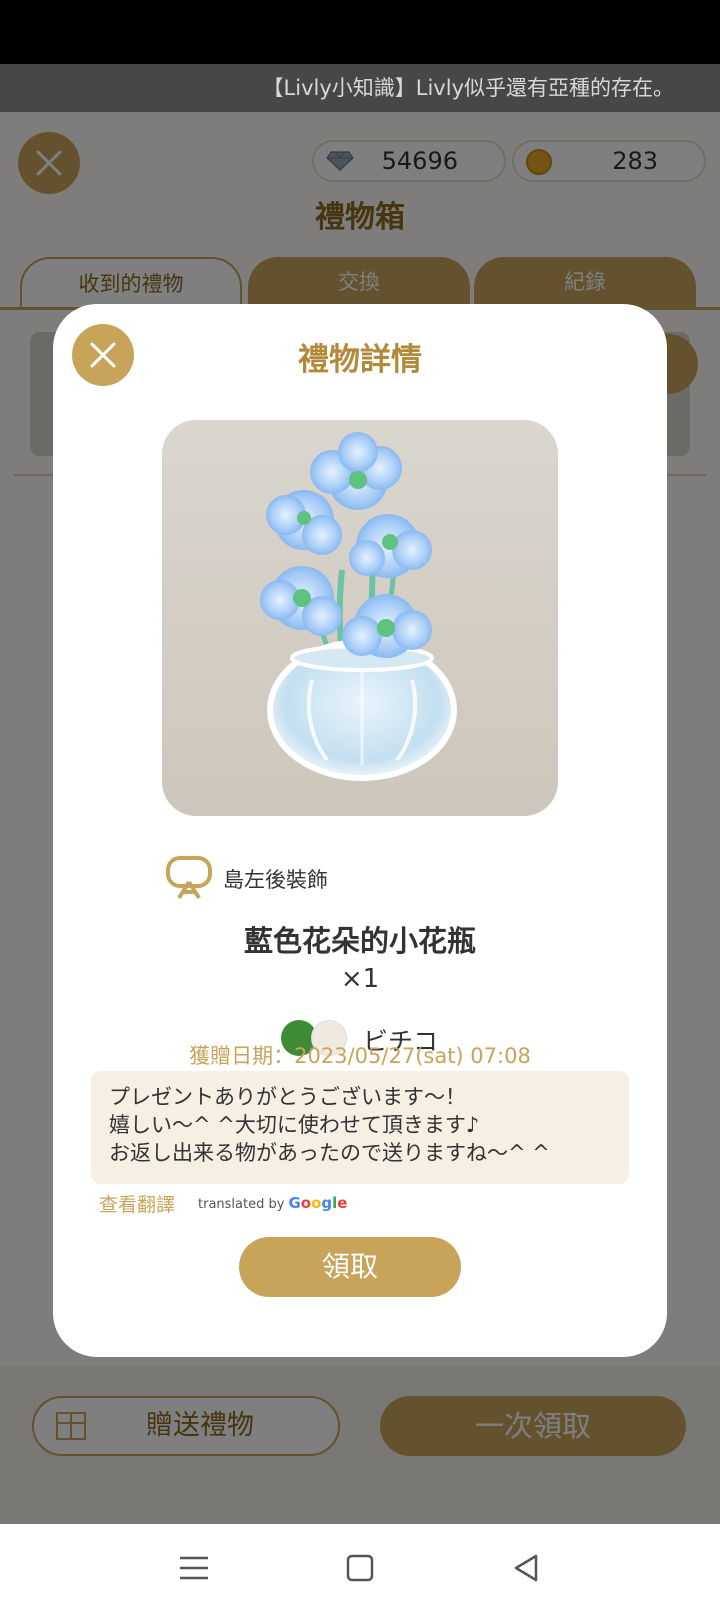 Image resolution: width=720 pixels, height=1612 pixels. I want to click on home-icon, so click(360, 1568).